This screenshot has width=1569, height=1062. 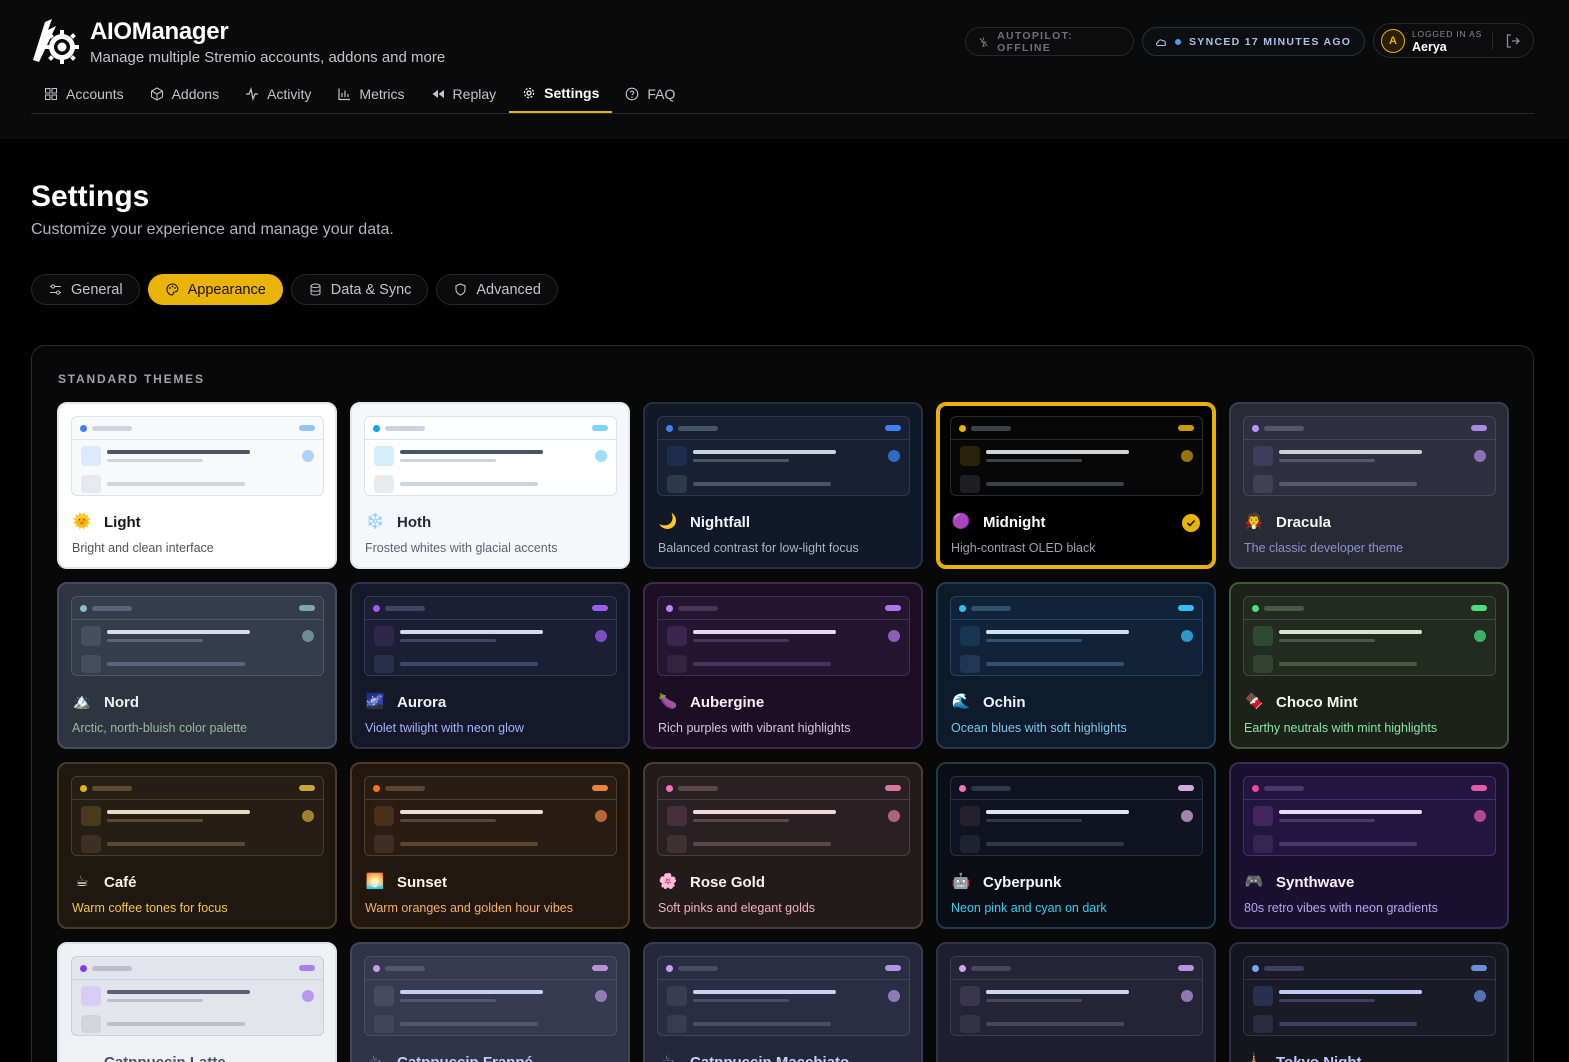 I want to click on sync-status-badge: SYNCED 17 MINUTES AGO, so click(x=1253, y=41).